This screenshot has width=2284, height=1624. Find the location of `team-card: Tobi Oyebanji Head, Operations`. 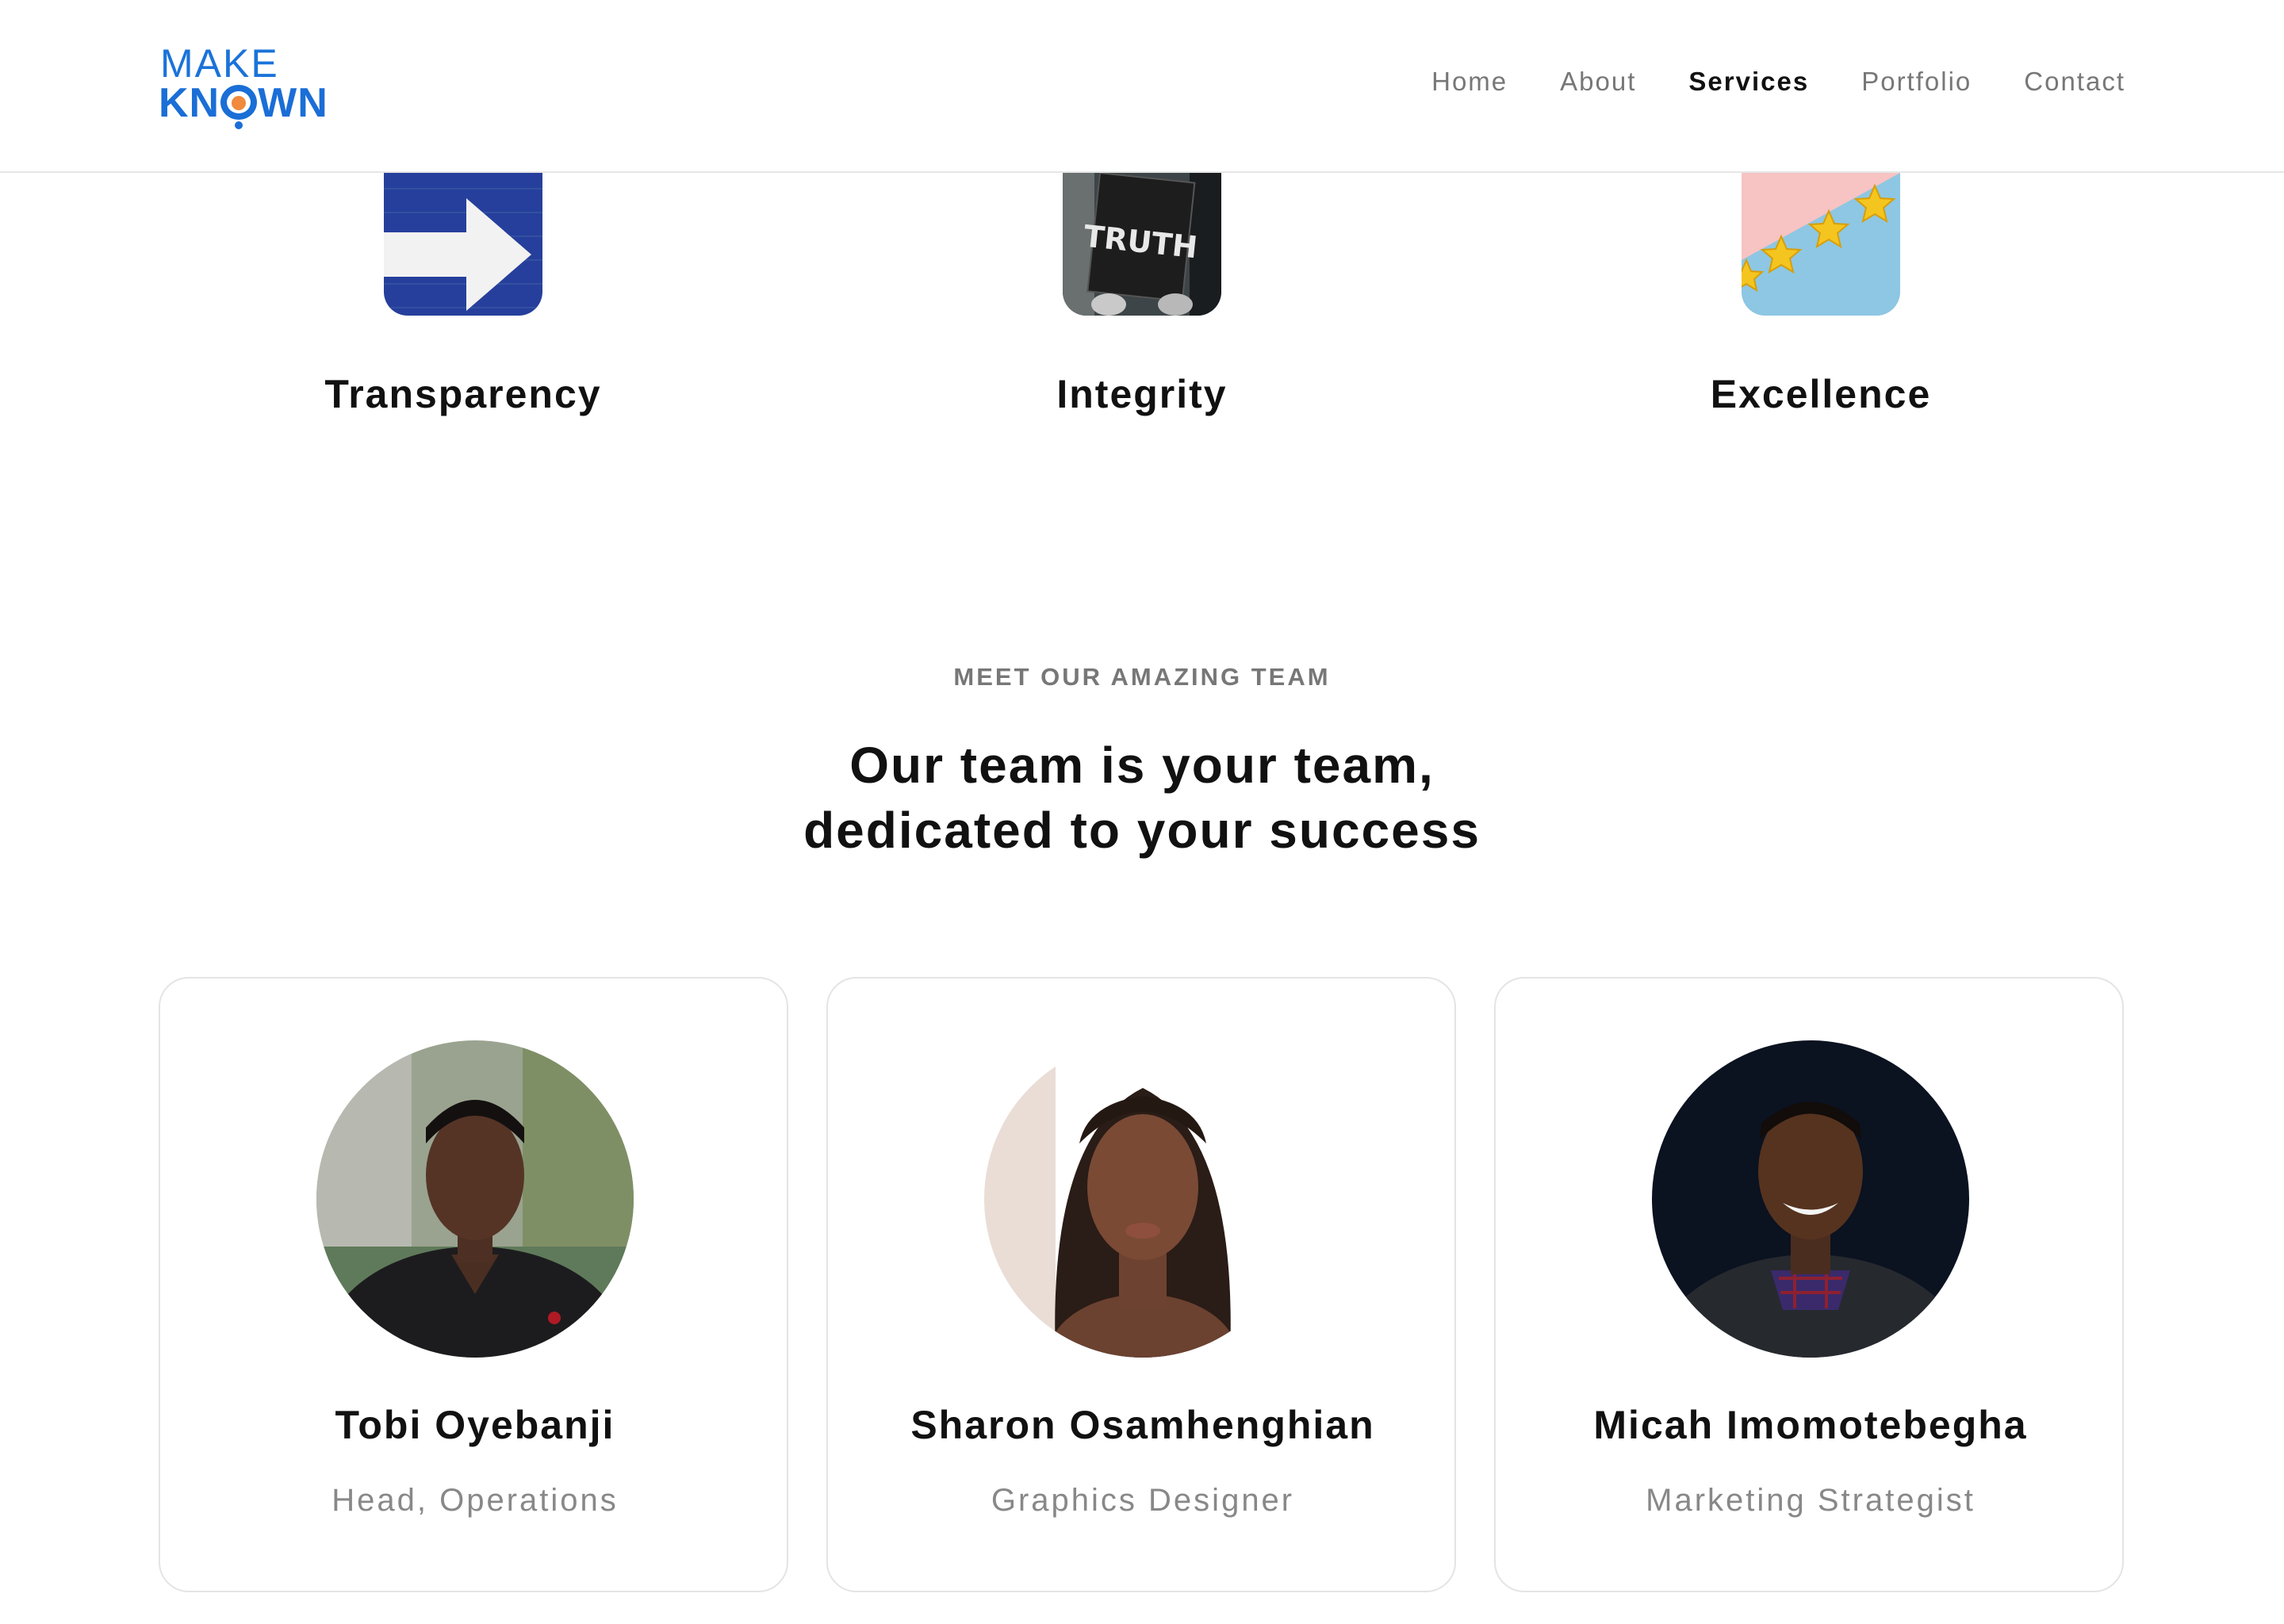

team-card: Tobi Oyebanji Head, Operations is located at coordinates (473, 1284).